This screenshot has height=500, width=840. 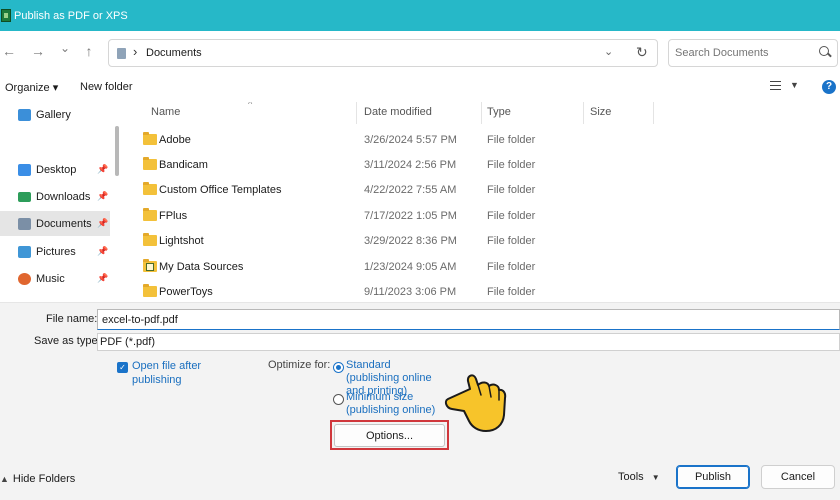 What do you see at coordinates (480, 165) in the screenshot?
I see `table-row: Bandicam 3/11/2024 2:56 PM File folder` at bounding box center [480, 165].